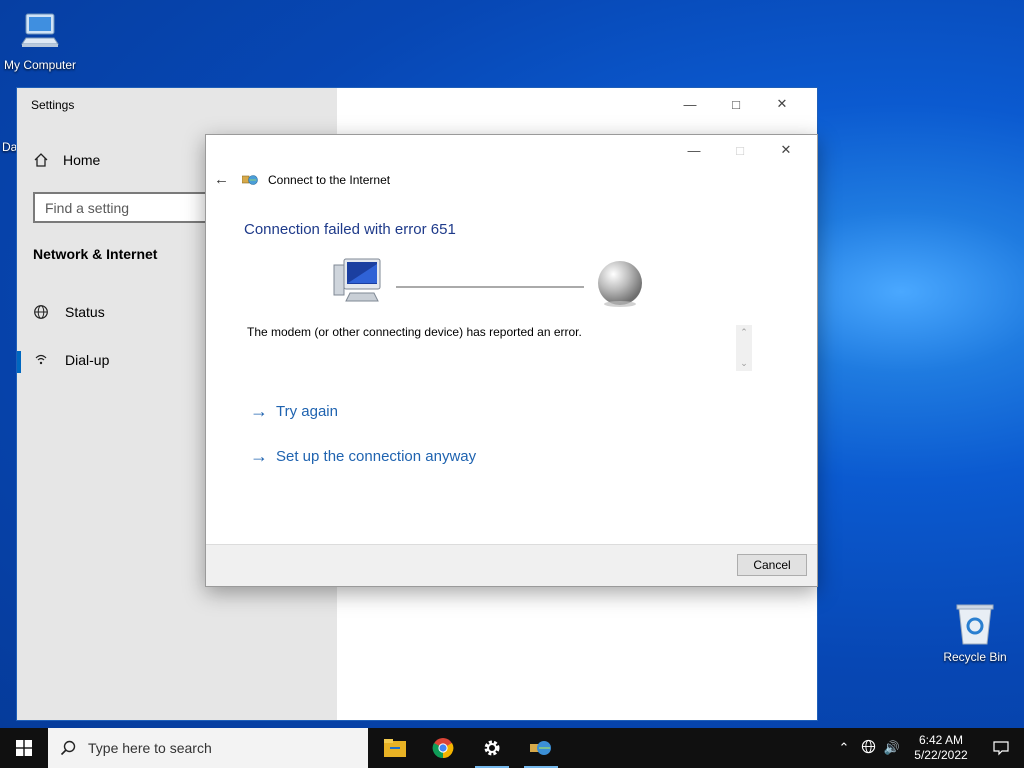 The height and width of the screenshot is (768, 1024). I want to click on setup-anyway-label: Set up the connection anyway, so click(376, 456).